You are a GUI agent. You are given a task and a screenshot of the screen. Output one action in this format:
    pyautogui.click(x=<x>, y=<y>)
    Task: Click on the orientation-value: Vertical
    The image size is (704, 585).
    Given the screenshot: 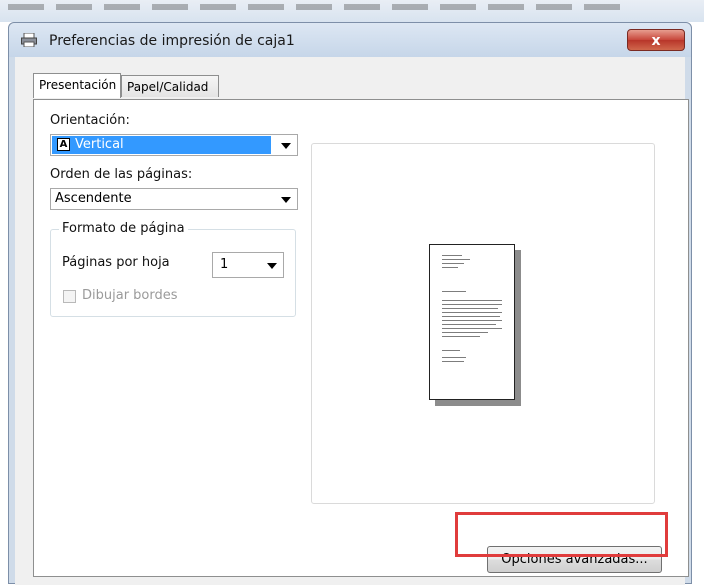 What is the action you would take?
    pyautogui.click(x=99, y=144)
    